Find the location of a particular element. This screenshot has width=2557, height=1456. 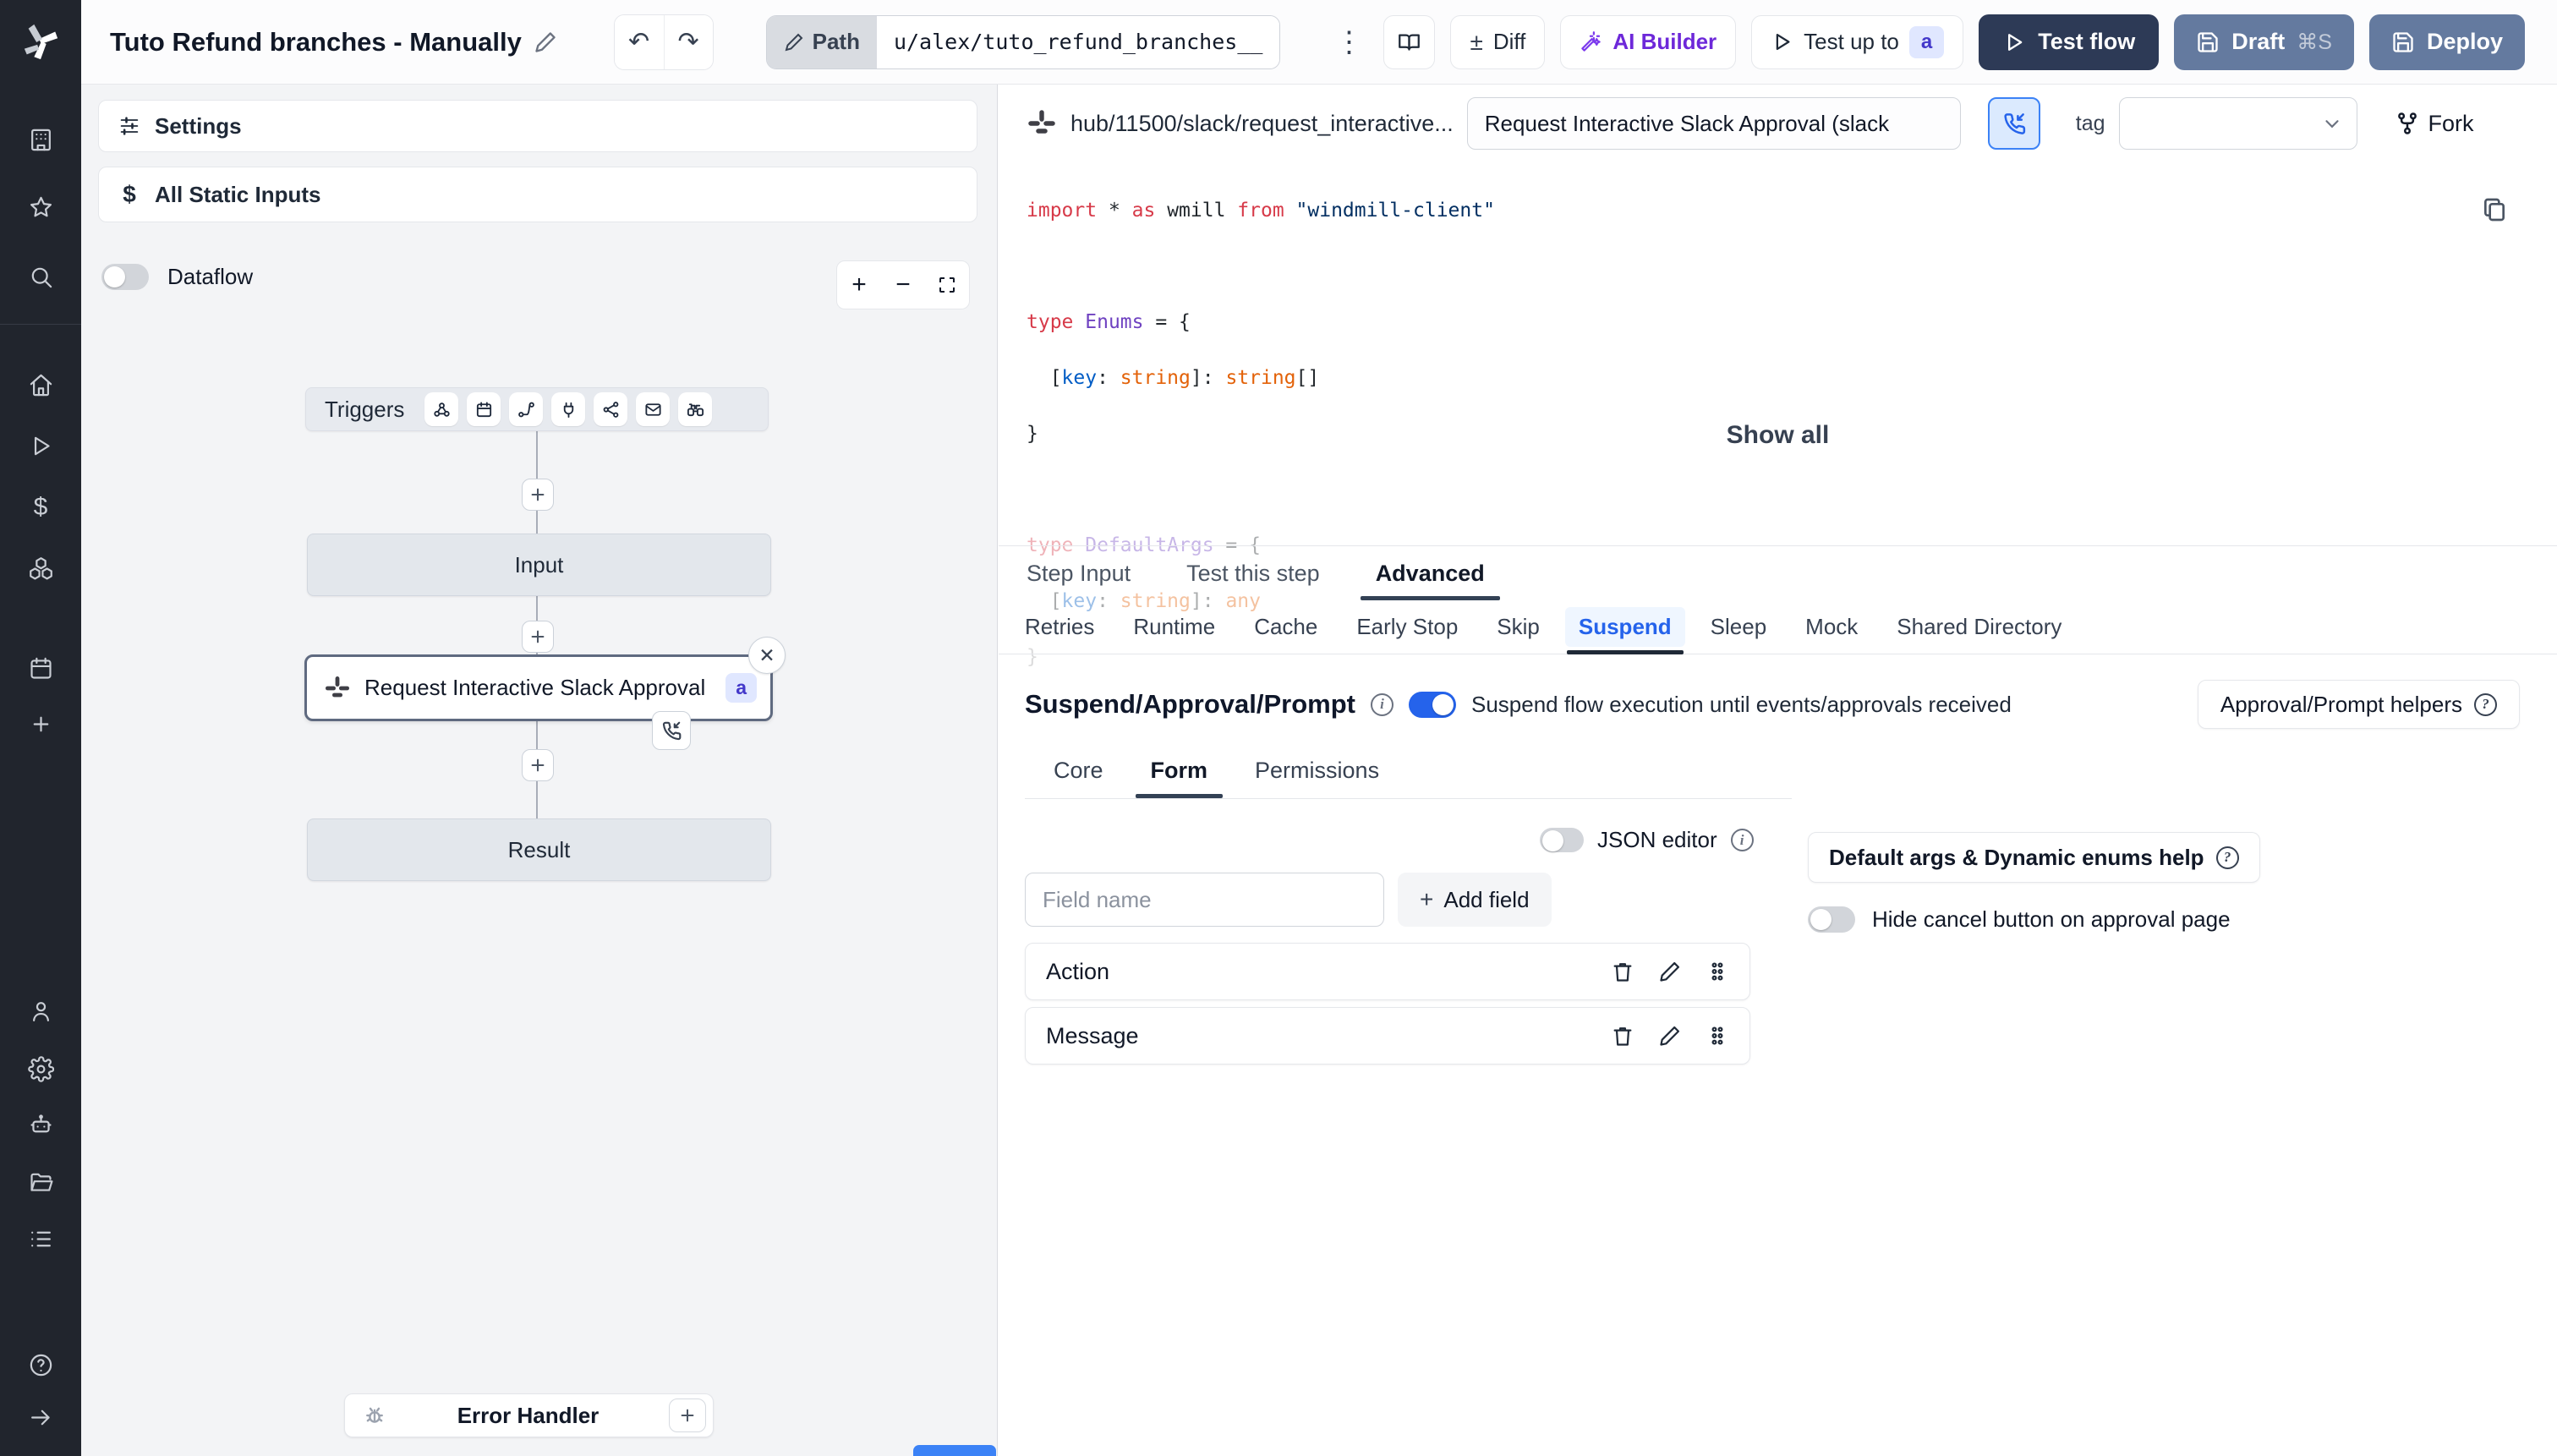

tab-advanced: Advanced is located at coordinates (1430, 573).